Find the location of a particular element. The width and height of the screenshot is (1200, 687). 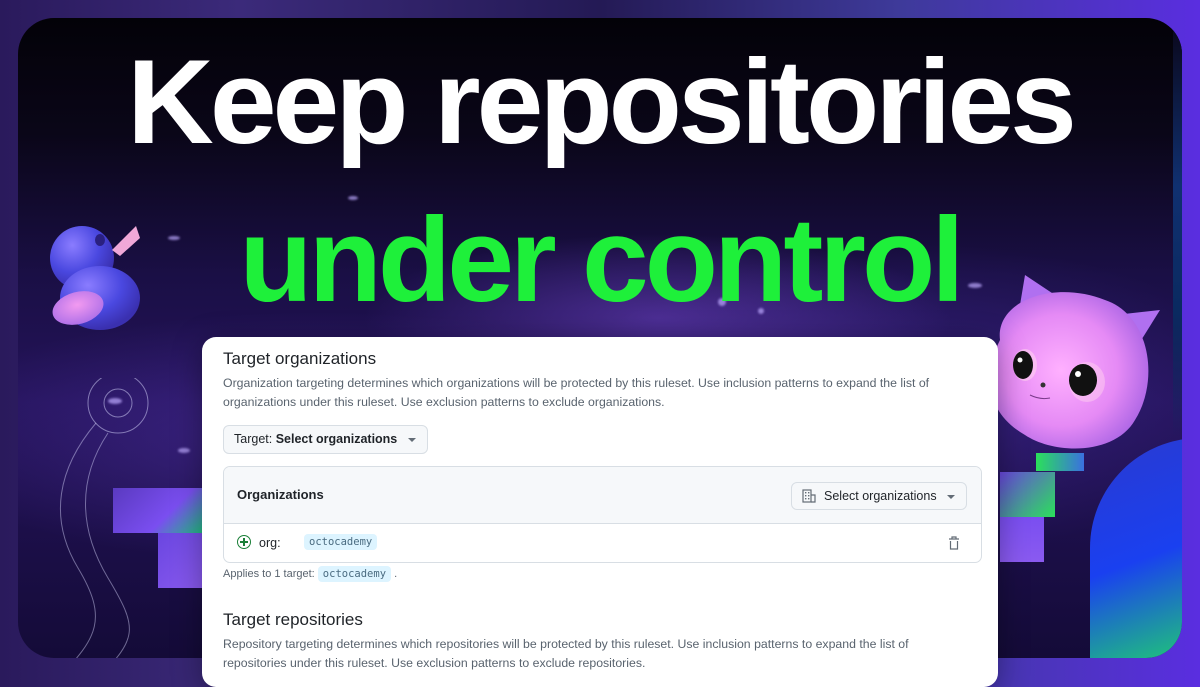

target-repositories-title: Target repositories is located at coordinates (293, 619).